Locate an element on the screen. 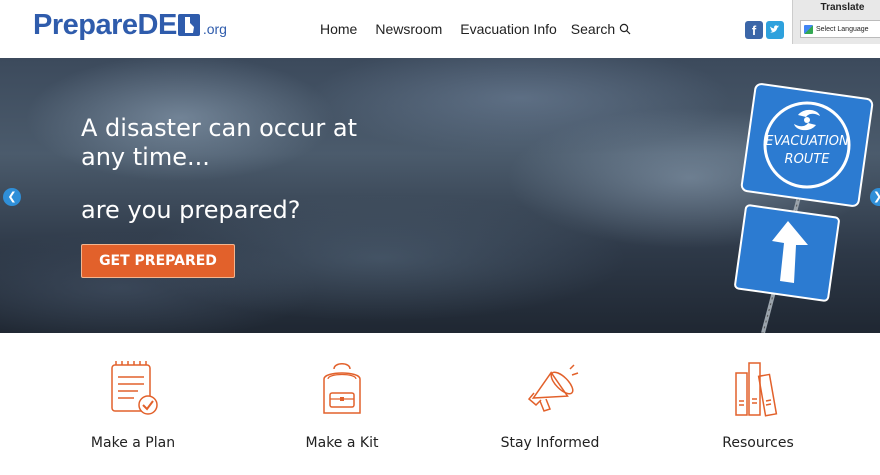 The width and height of the screenshot is (880, 475). feature-label: Make a Plan is located at coordinates (133, 443).